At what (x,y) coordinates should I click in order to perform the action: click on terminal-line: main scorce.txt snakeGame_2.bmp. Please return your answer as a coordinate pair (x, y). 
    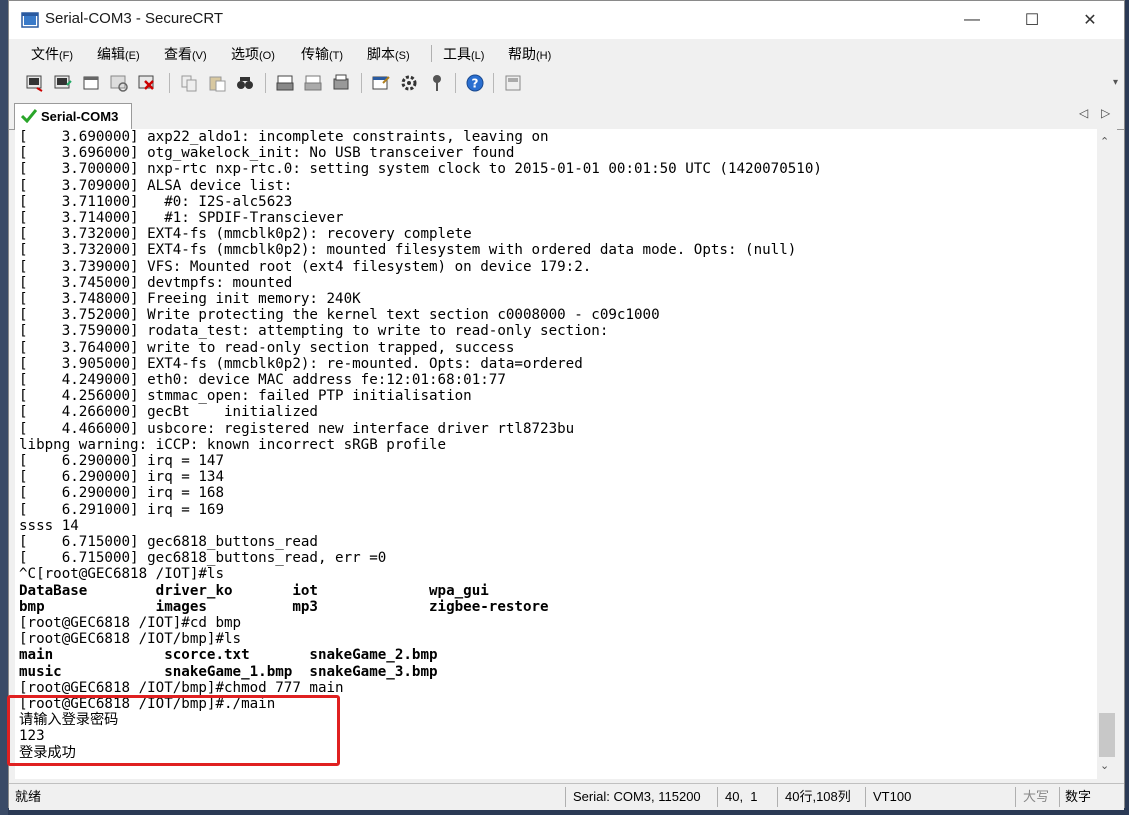
    Looking at the image, I should click on (228, 655).